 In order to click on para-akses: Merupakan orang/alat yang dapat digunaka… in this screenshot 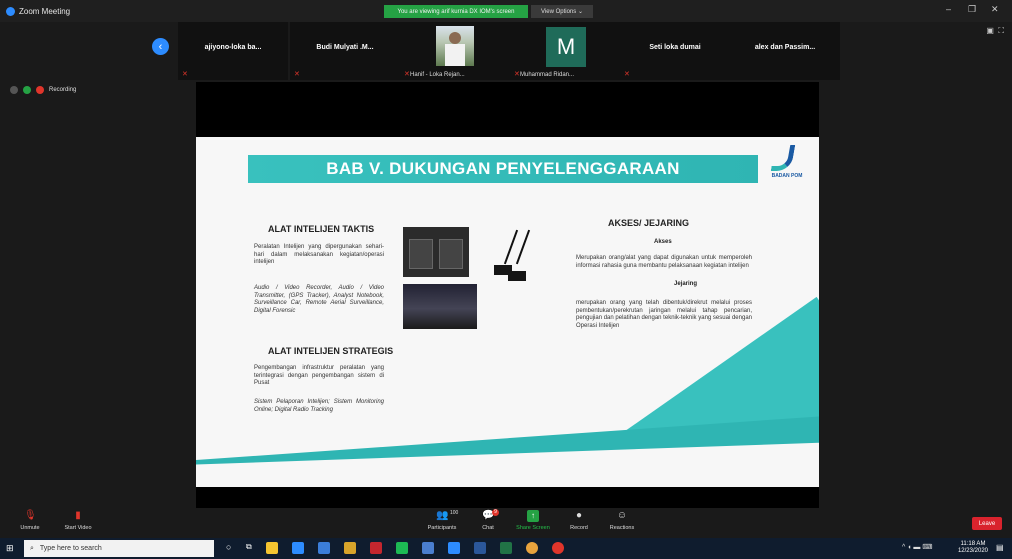, I will do `click(664, 262)`.